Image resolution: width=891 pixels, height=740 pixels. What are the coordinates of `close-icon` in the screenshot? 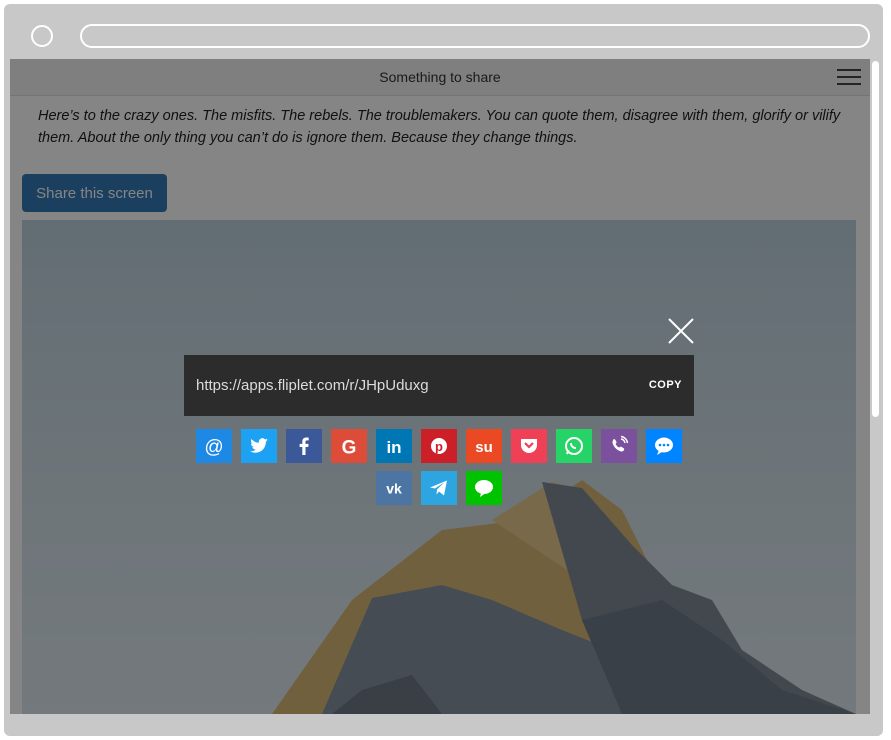 It's located at (681, 331).